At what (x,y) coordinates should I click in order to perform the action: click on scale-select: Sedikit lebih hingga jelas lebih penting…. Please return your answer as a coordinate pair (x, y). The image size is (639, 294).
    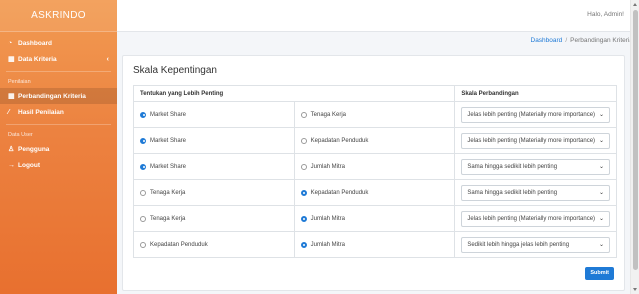
    Looking at the image, I should click on (535, 244).